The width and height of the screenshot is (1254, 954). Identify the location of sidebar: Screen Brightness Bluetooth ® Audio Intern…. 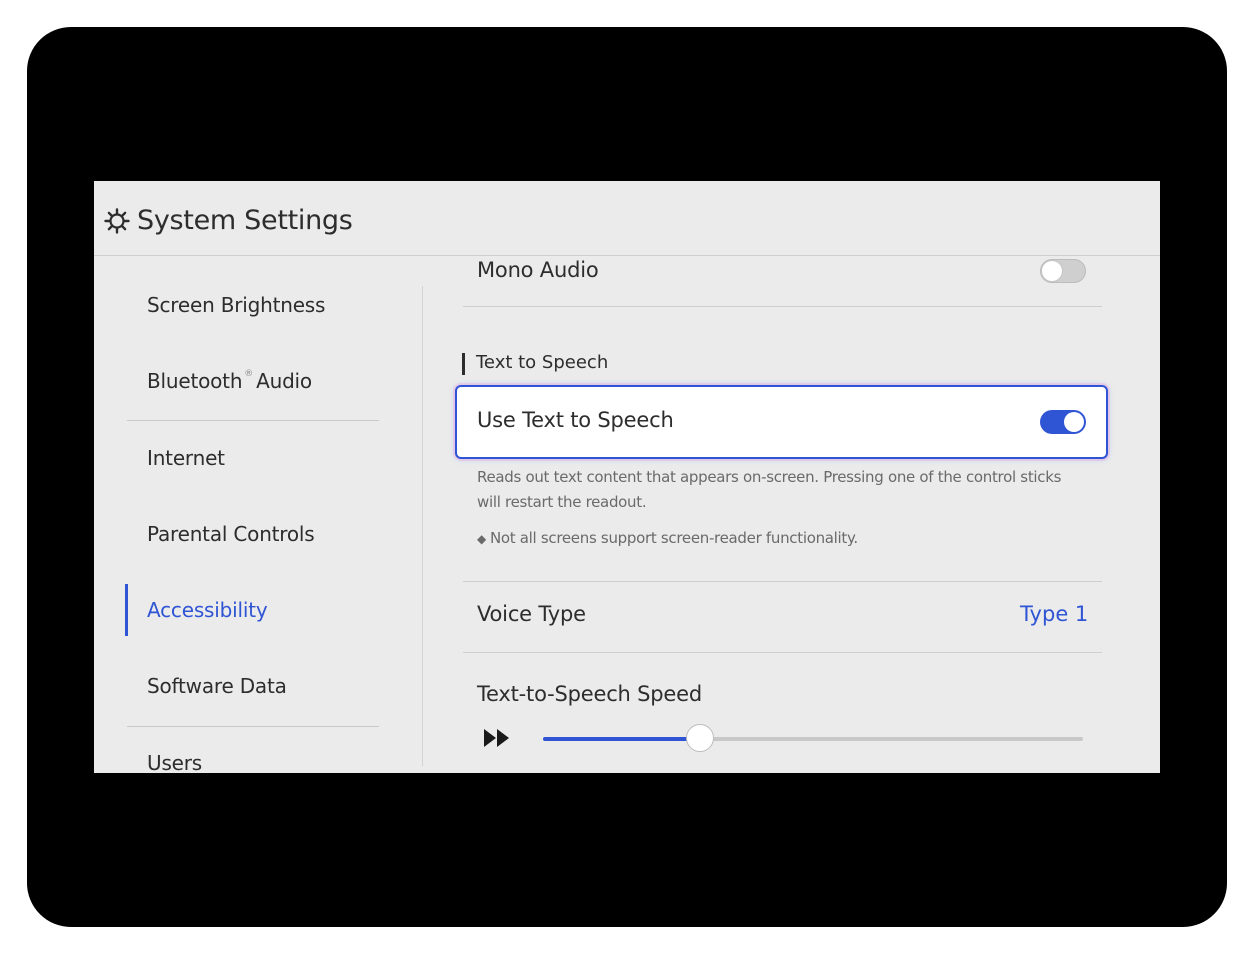
(259, 514).